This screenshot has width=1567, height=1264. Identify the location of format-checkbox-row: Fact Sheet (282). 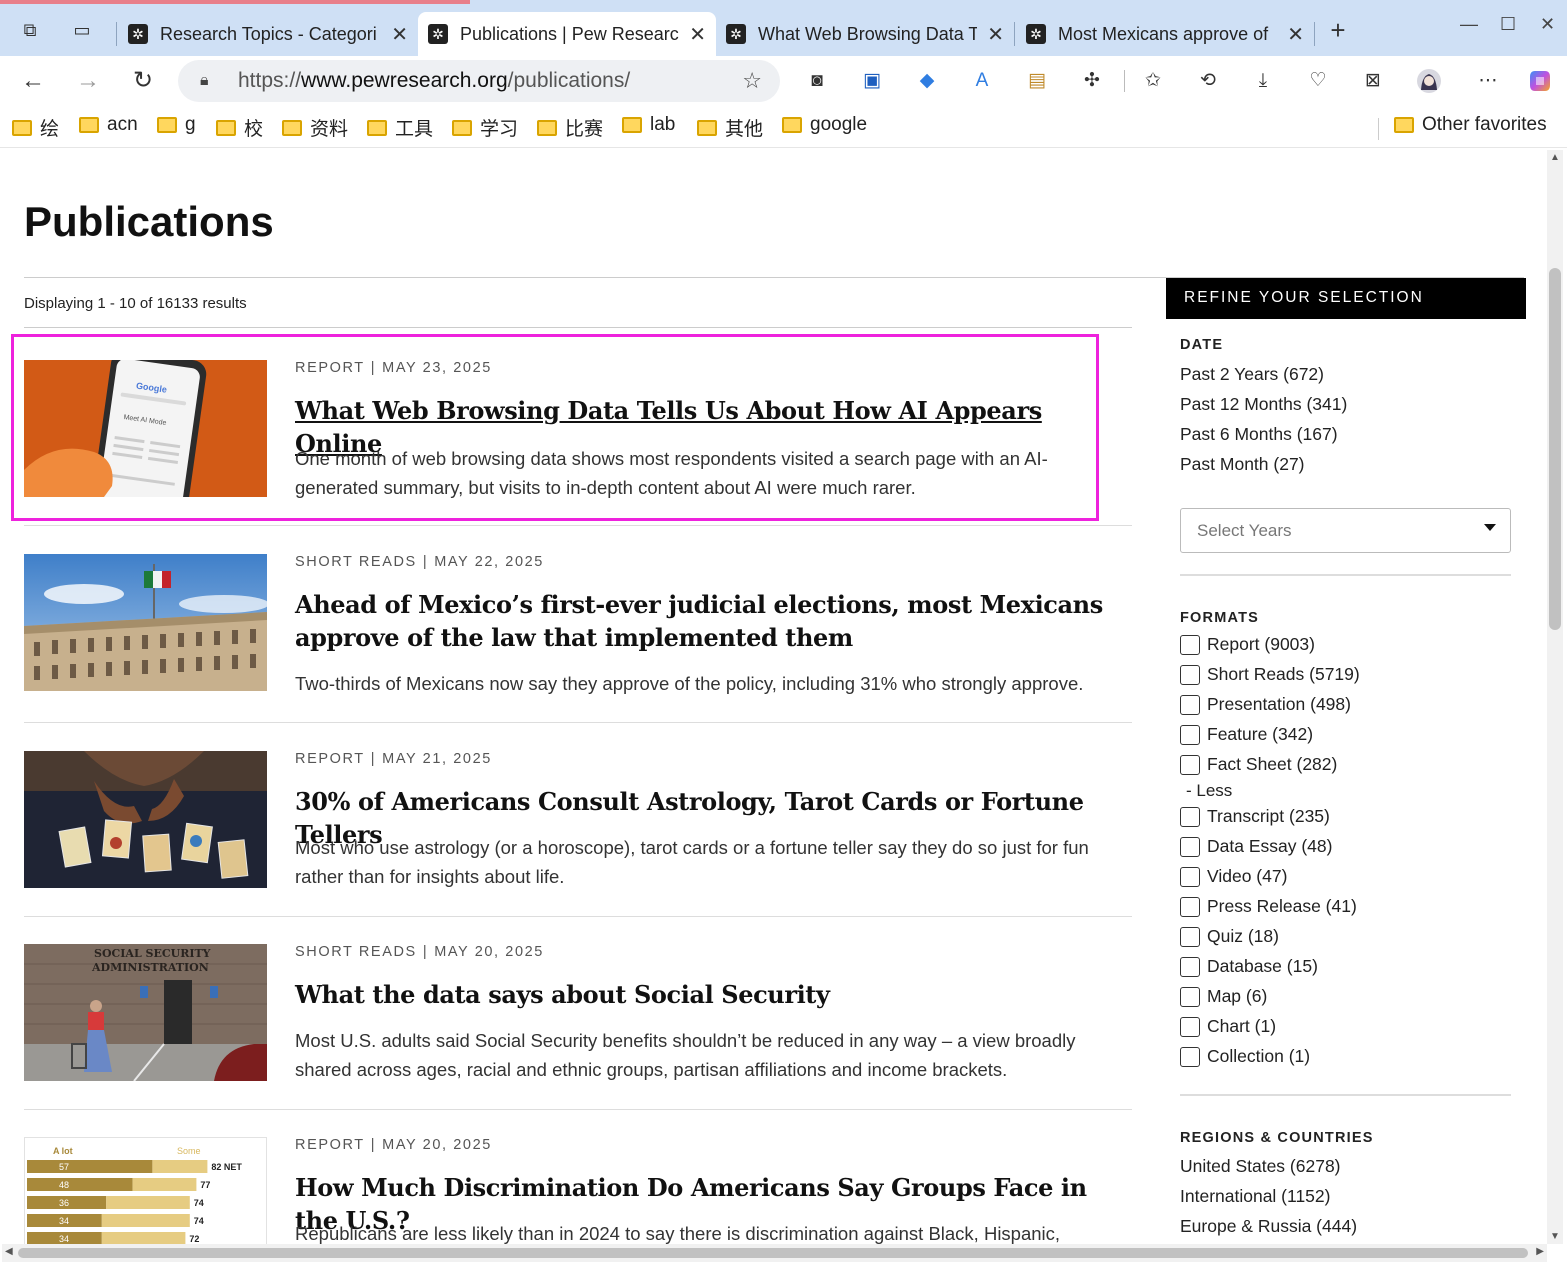
(1258, 764).